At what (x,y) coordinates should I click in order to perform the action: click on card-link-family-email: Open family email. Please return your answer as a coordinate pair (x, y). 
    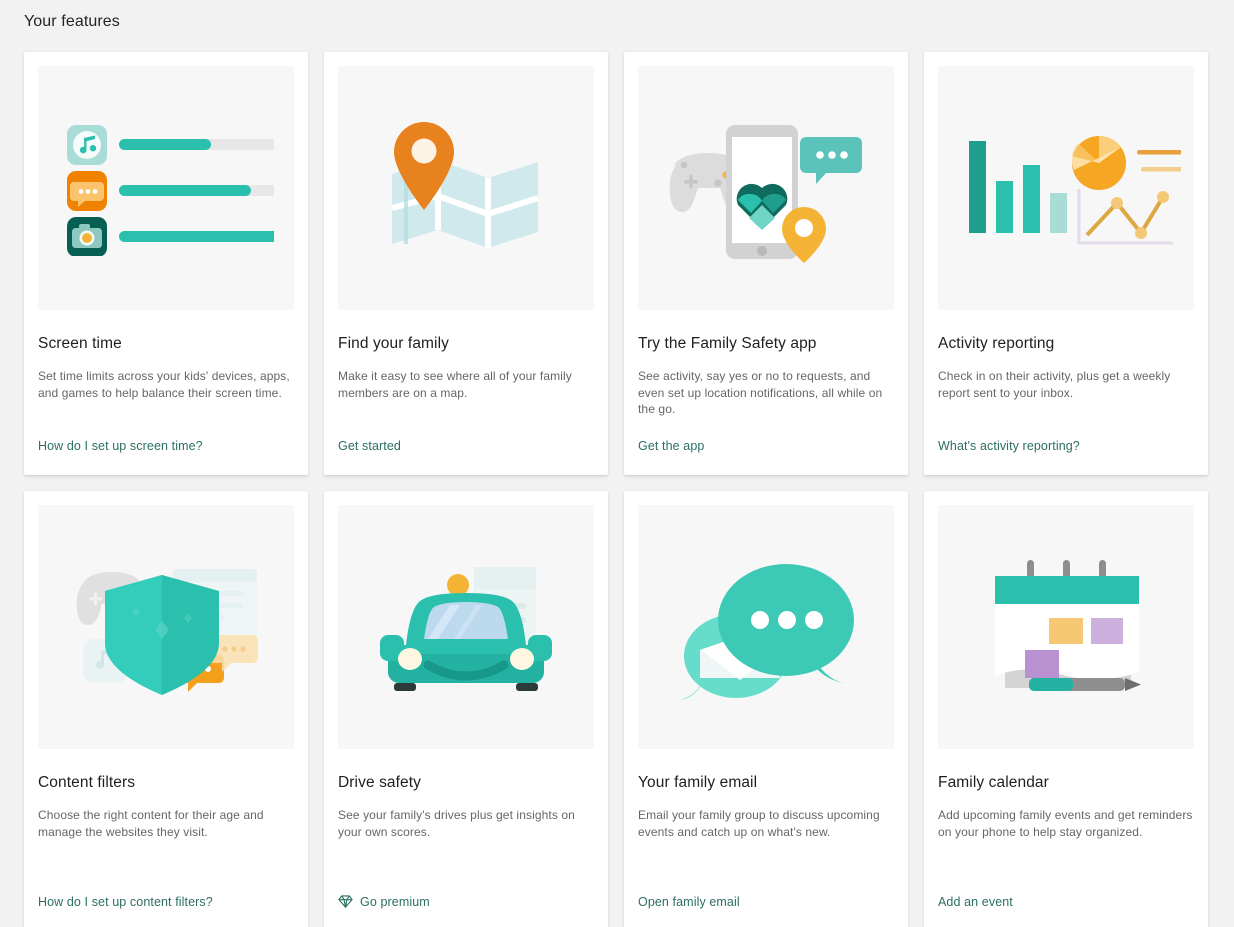
    Looking at the image, I should click on (766, 902).